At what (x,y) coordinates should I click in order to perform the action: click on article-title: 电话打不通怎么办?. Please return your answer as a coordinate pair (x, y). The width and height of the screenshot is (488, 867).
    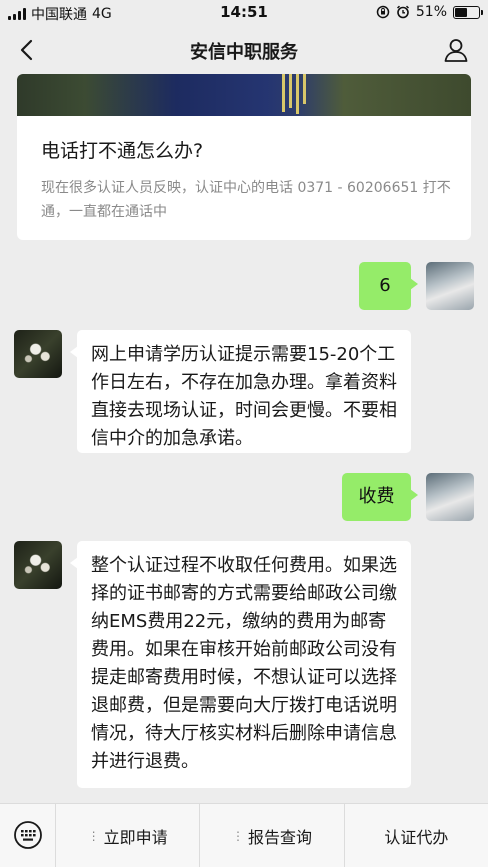
    Looking at the image, I should click on (122, 151).